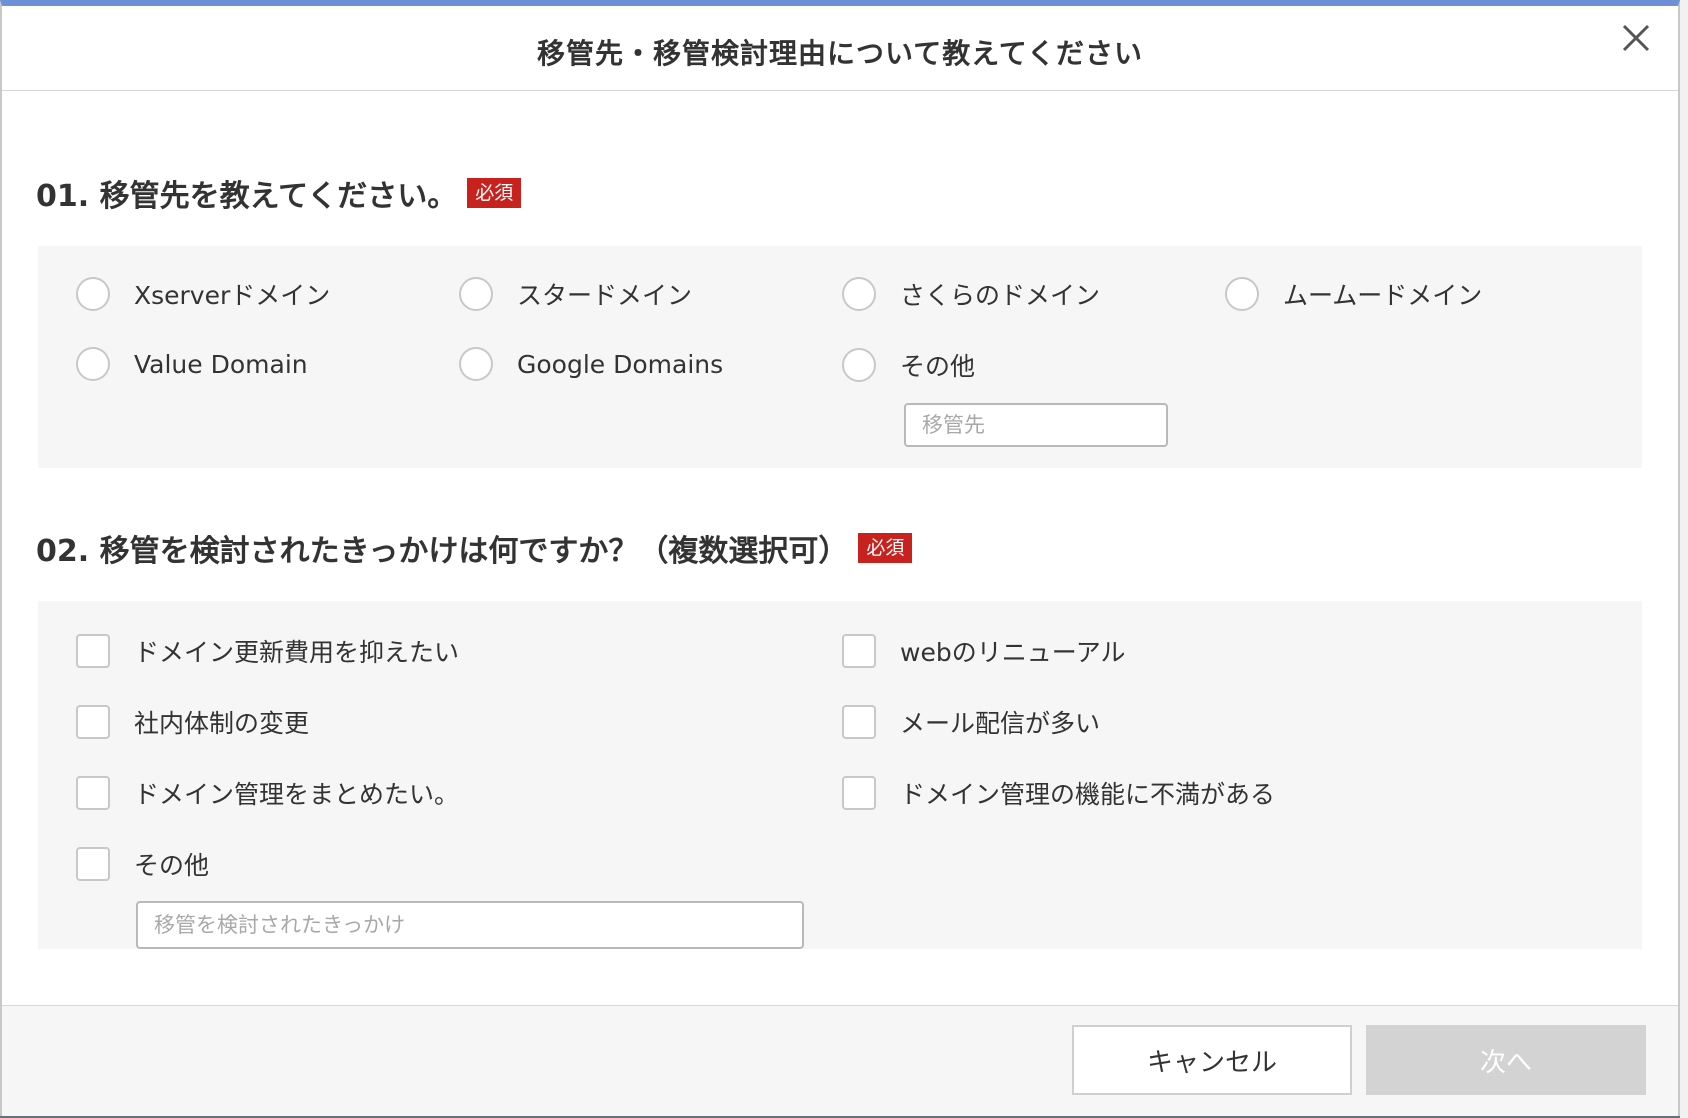  I want to click on modal-header: 移管先・移管検討理由について教えてください, so click(840, 48).